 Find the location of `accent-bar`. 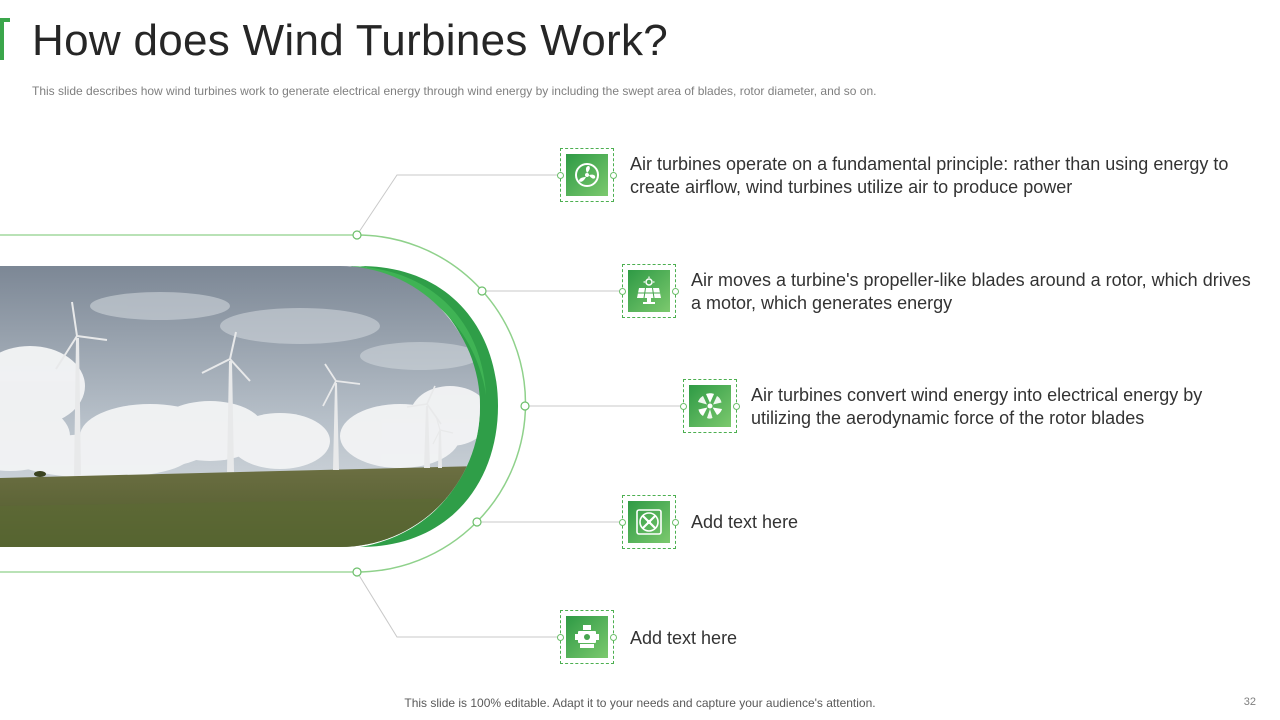

accent-bar is located at coordinates (5, 39).